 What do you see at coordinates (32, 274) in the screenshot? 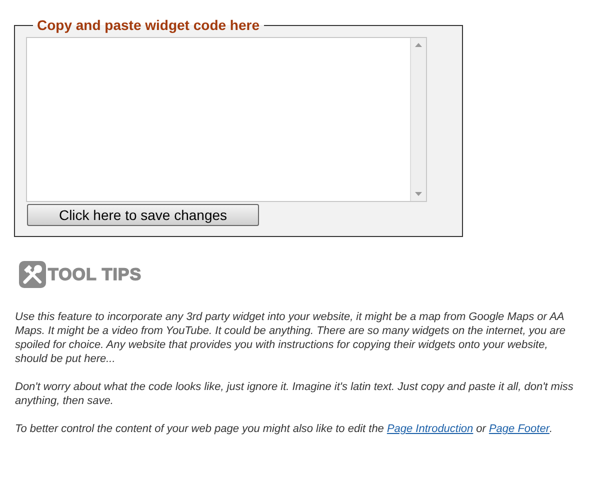
I see `tools-icon` at bounding box center [32, 274].